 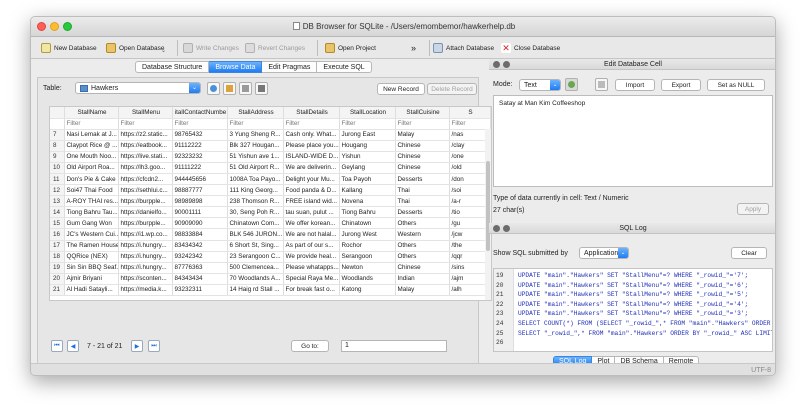 I want to click on go-to-button: Go to:, so click(x=310, y=346).